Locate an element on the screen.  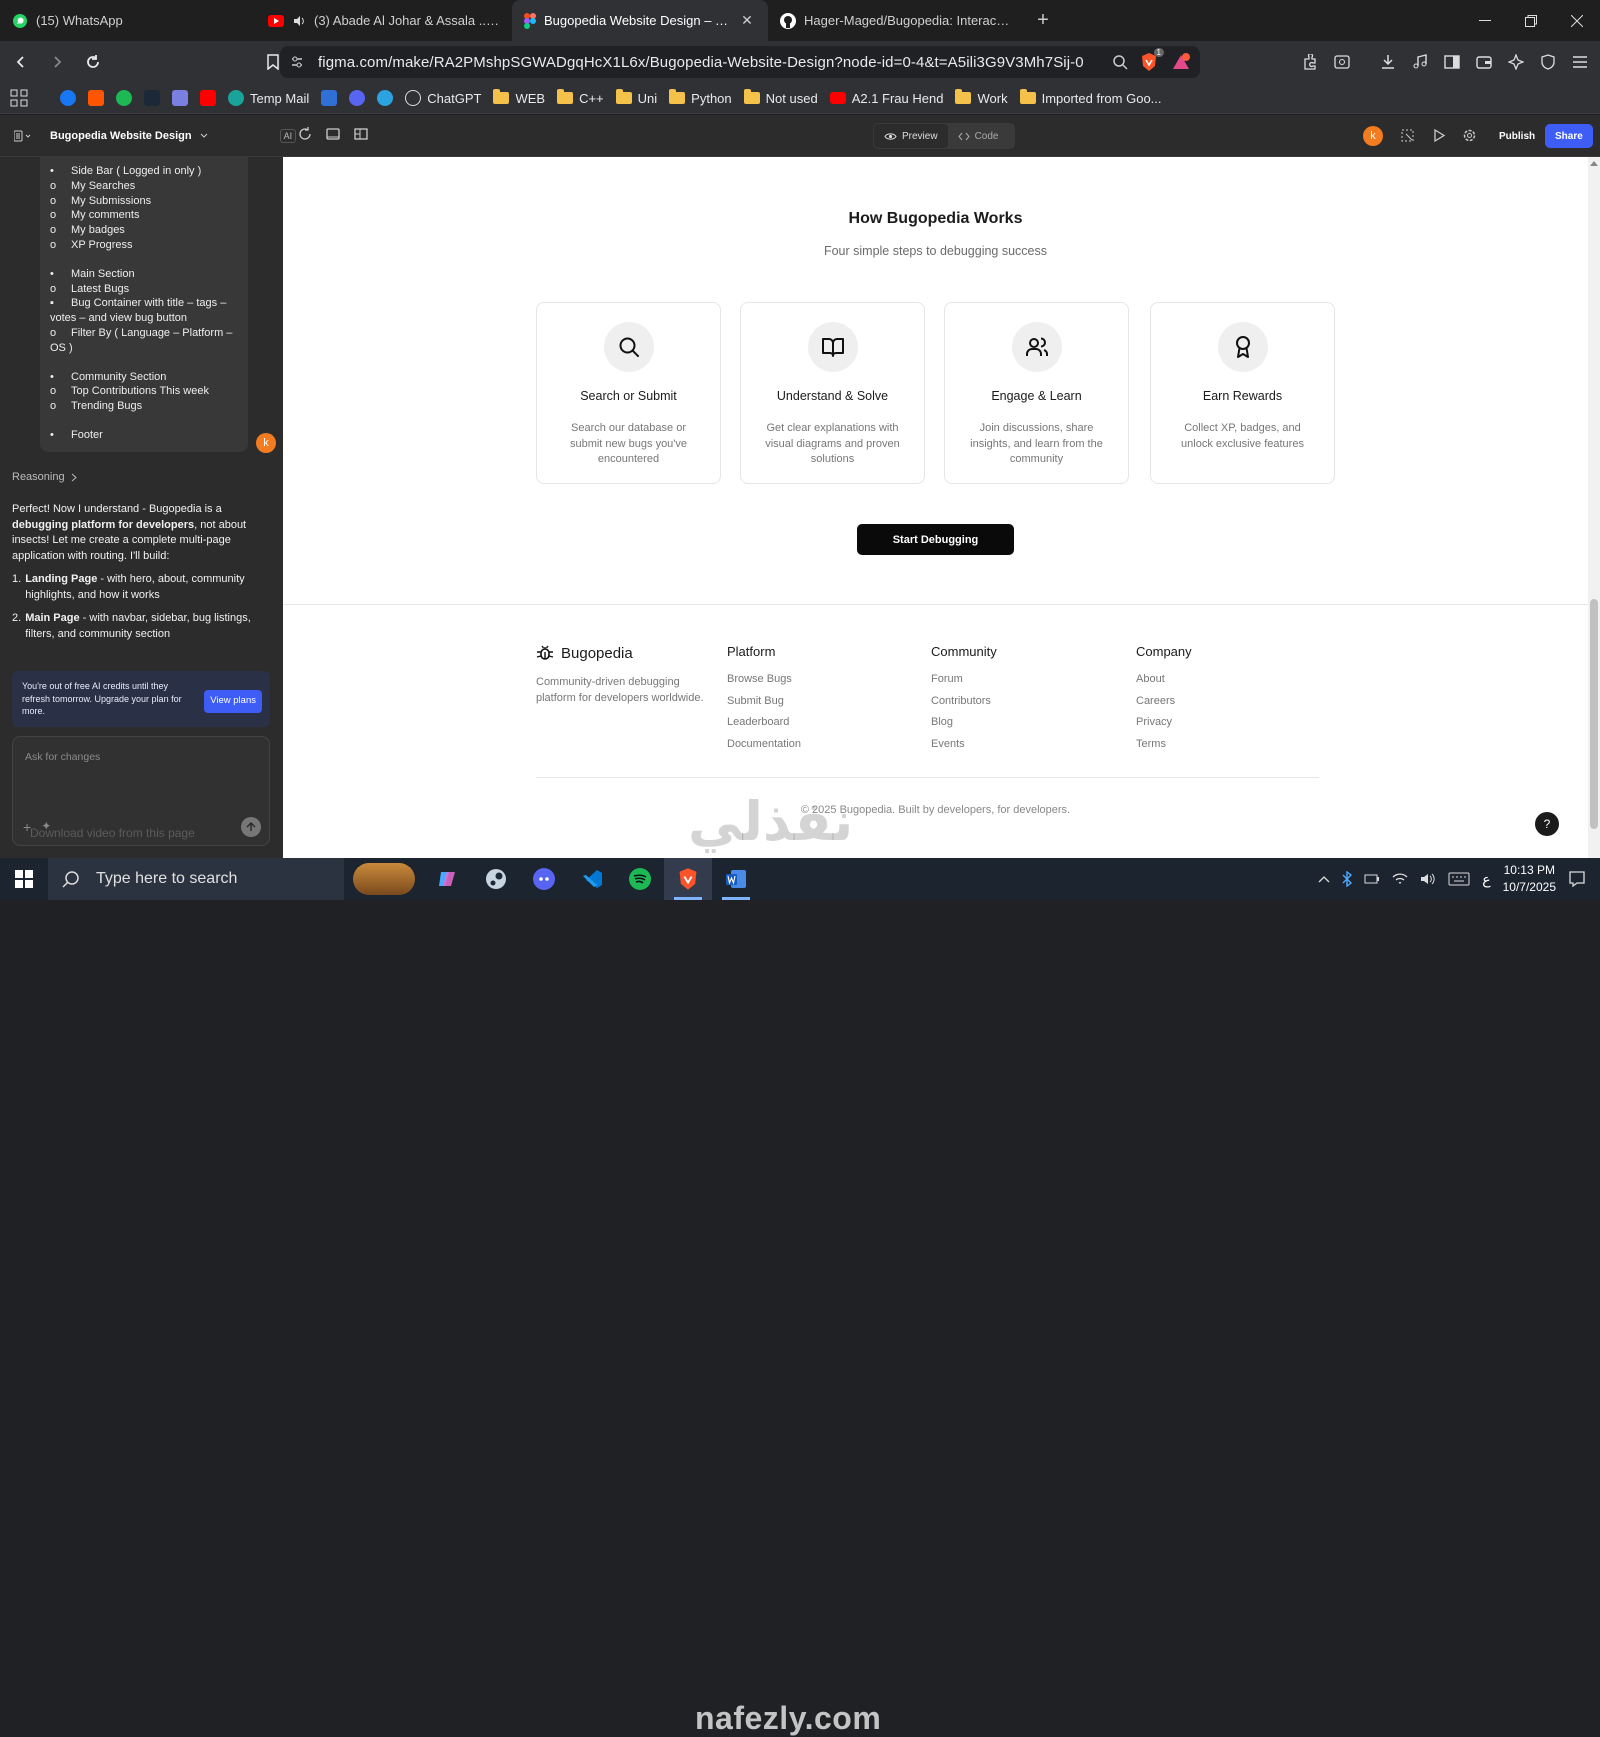
project-name: Bugopedia Website Design is located at coordinates (121, 136).